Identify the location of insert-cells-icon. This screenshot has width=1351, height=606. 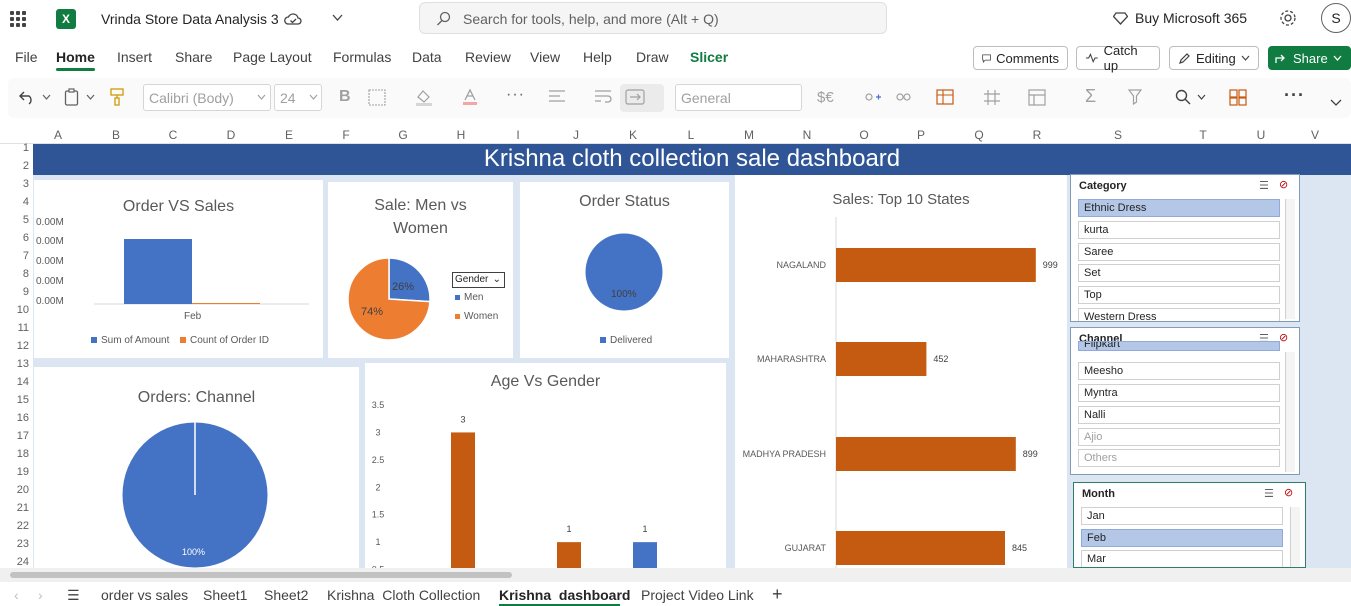
(992, 97).